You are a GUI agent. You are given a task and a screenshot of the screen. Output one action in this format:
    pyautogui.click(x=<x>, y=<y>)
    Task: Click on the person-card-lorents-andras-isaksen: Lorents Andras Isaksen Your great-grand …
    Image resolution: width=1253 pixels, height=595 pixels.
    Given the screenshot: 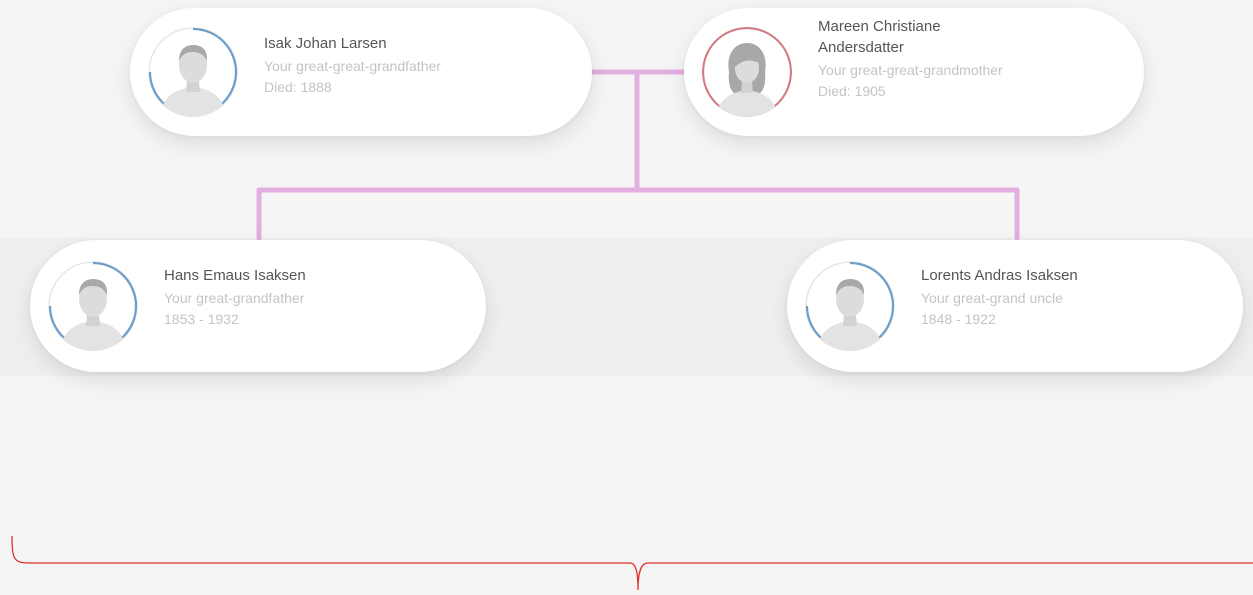 What is the action you would take?
    pyautogui.click(x=1015, y=306)
    